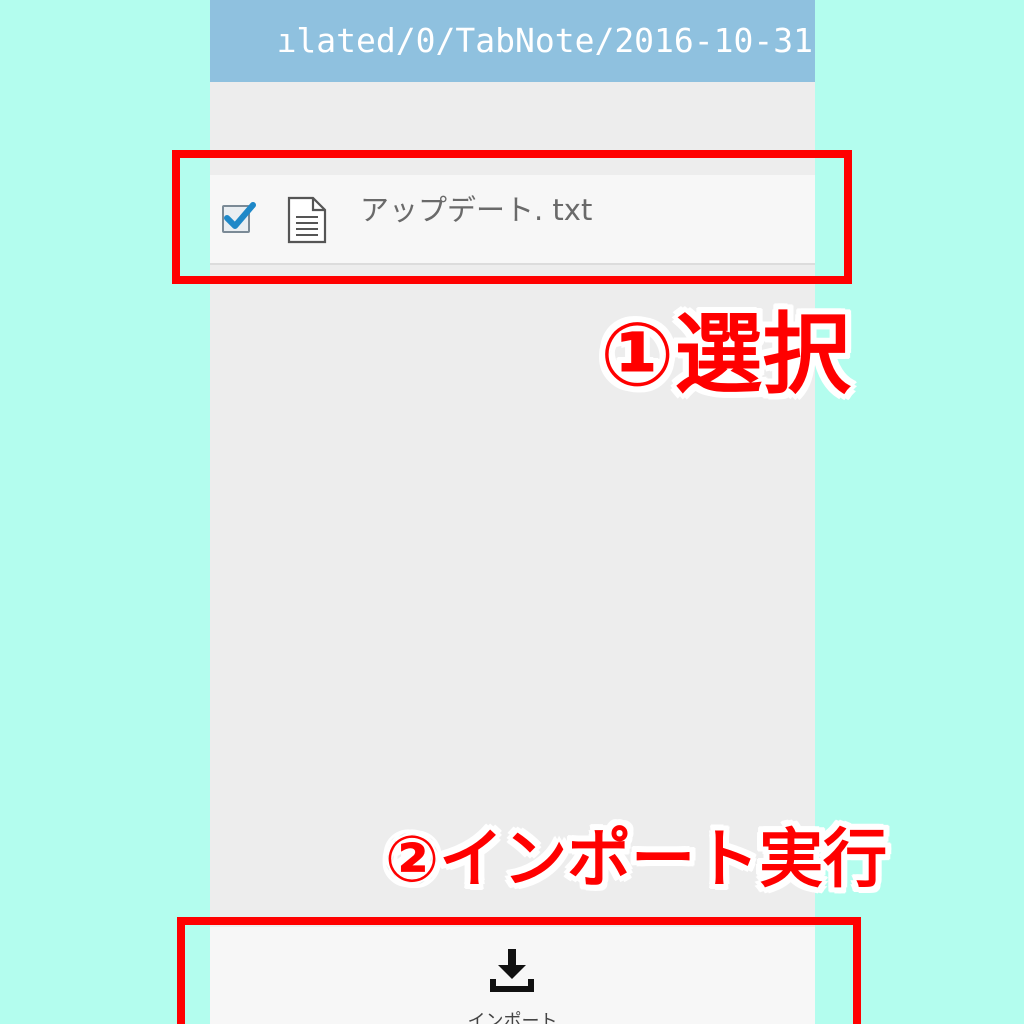 This screenshot has width=1024, height=1024. Describe the element at coordinates (544, 40) in the screenshot. I see `current-path: ılated/0/TabNote/2016-10-31` at that location.